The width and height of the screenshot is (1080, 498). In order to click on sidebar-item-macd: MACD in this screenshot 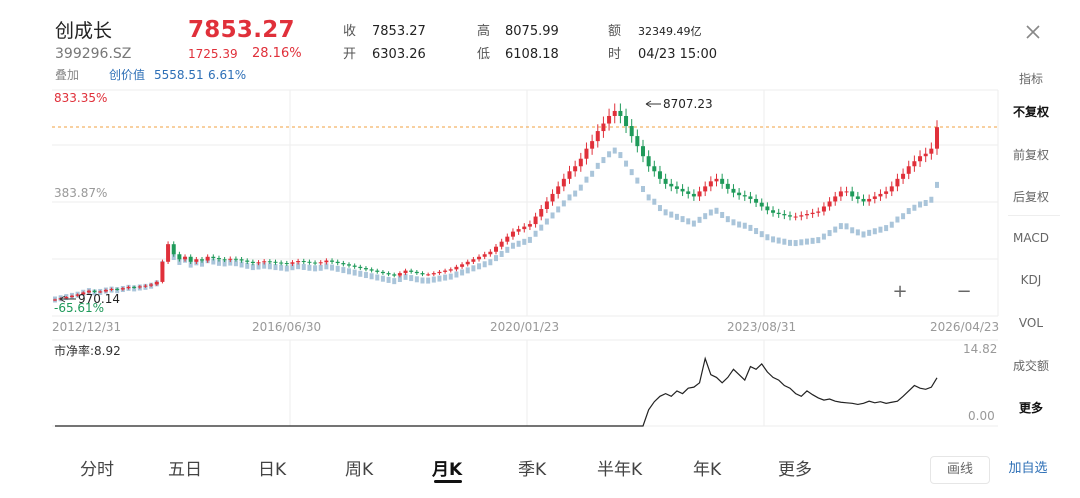, I will do `click(1031, 238)`.